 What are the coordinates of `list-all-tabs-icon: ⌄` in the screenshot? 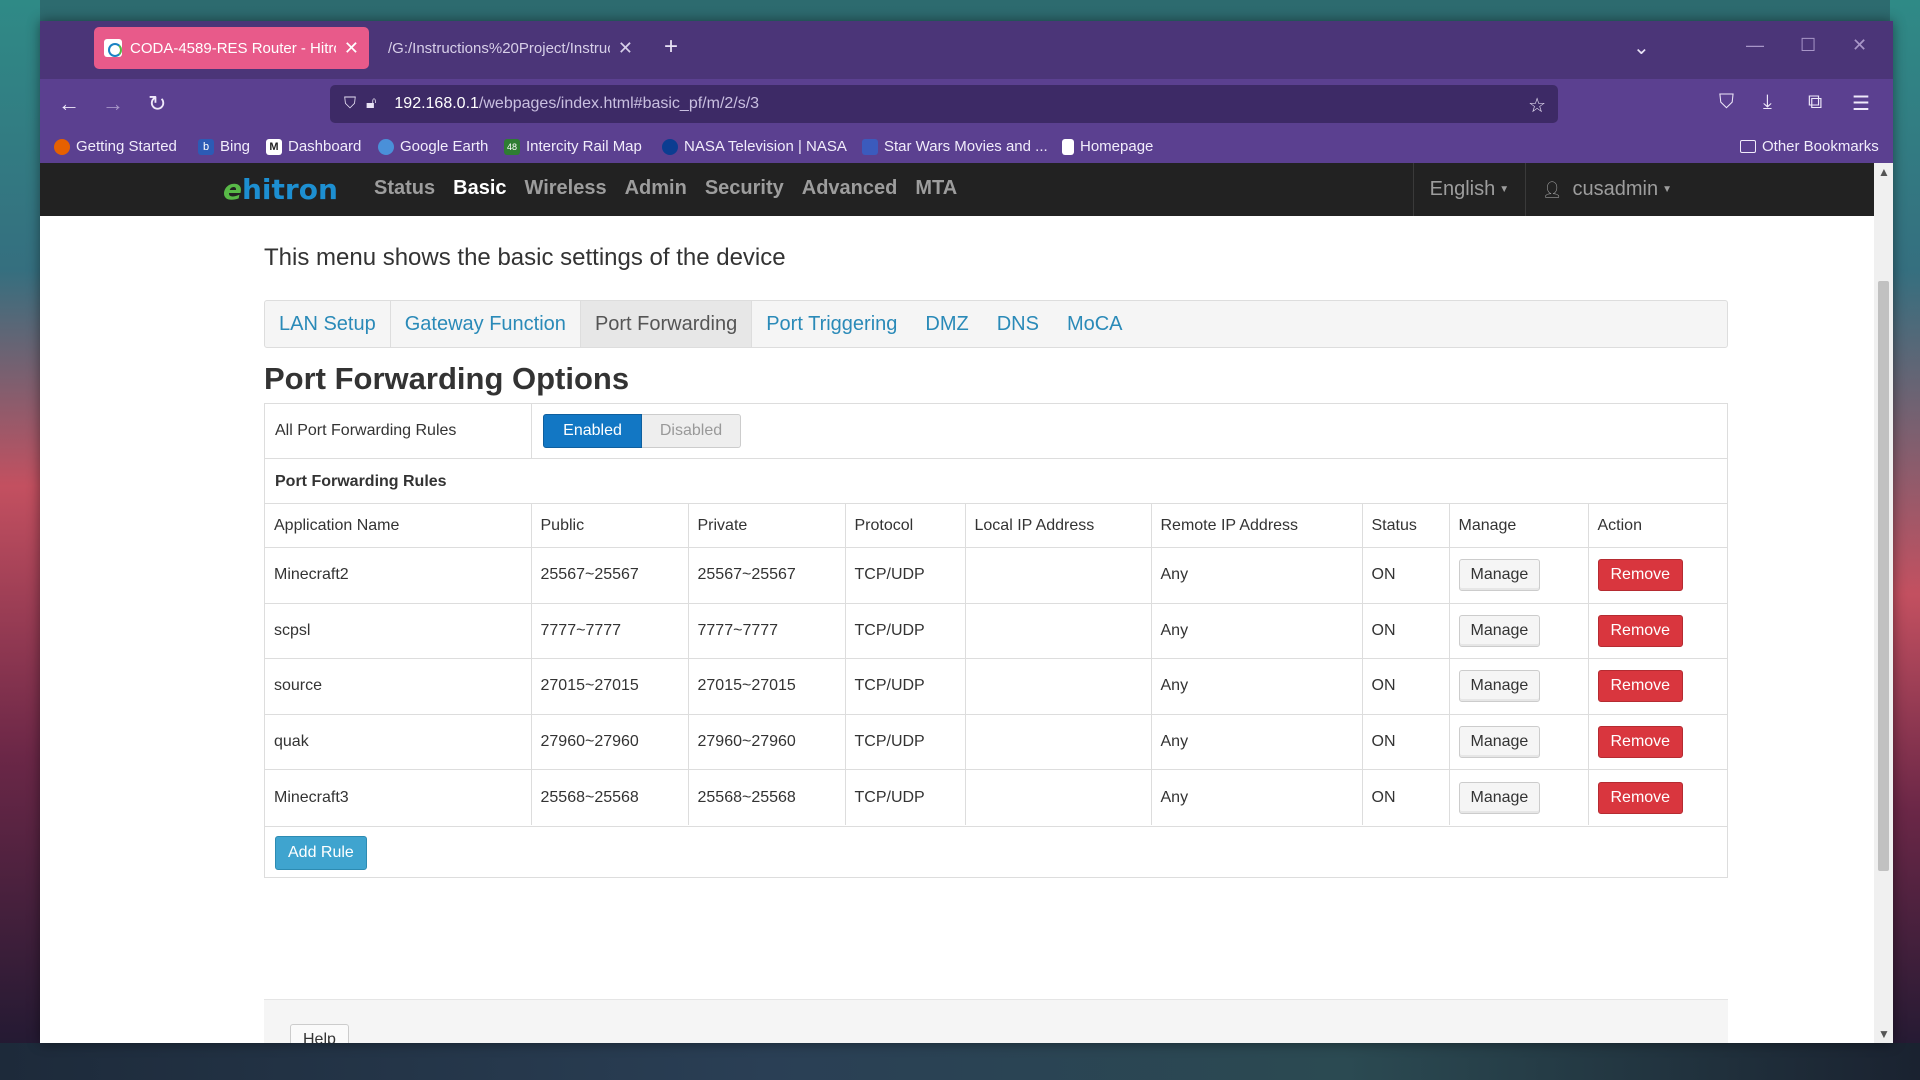 It's located at (1641, 47).